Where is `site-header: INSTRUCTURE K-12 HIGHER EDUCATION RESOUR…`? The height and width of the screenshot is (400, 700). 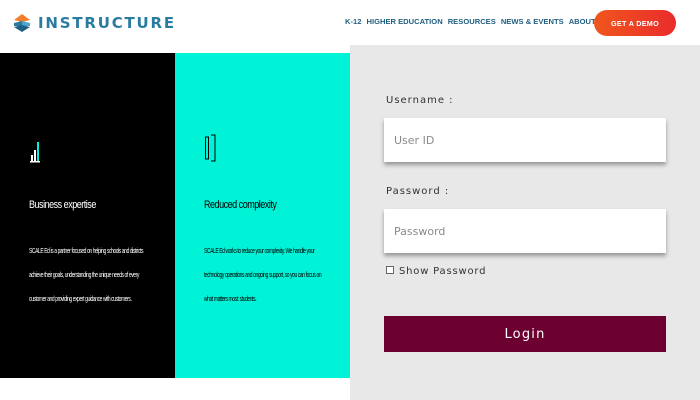 site-header: INSTRUCTURE K-12 HIGHER EDUCATION RESOUR… is located at coordinates (350, 22).